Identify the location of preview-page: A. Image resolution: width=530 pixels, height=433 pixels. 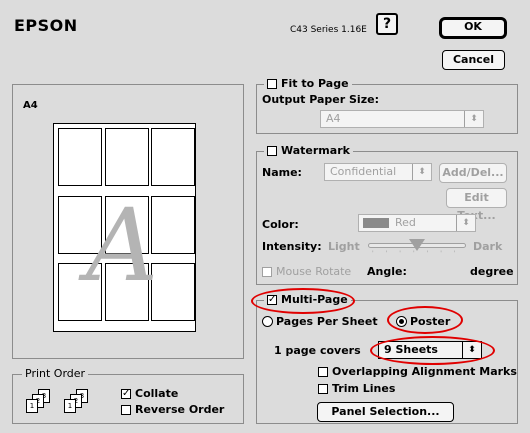
(124, 227).